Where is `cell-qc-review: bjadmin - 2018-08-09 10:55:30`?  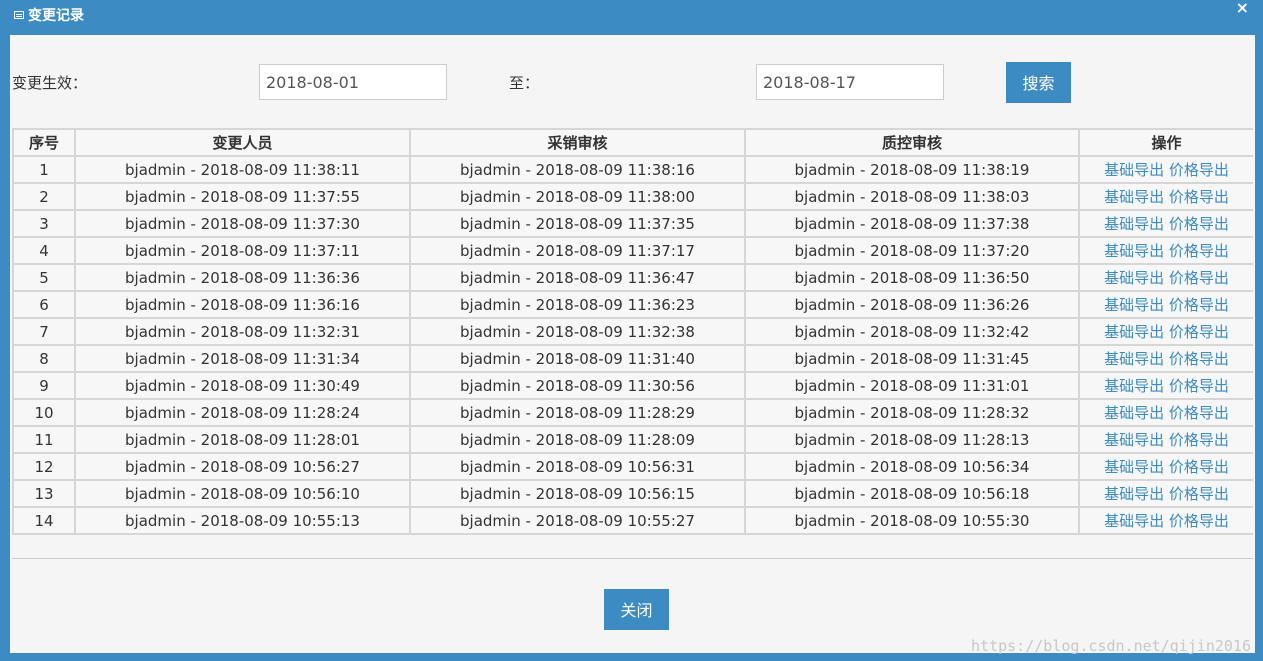 cell-qc-review: bjadmin - 2018-08-09 10:55:30 is located at coordinates (912, 520).